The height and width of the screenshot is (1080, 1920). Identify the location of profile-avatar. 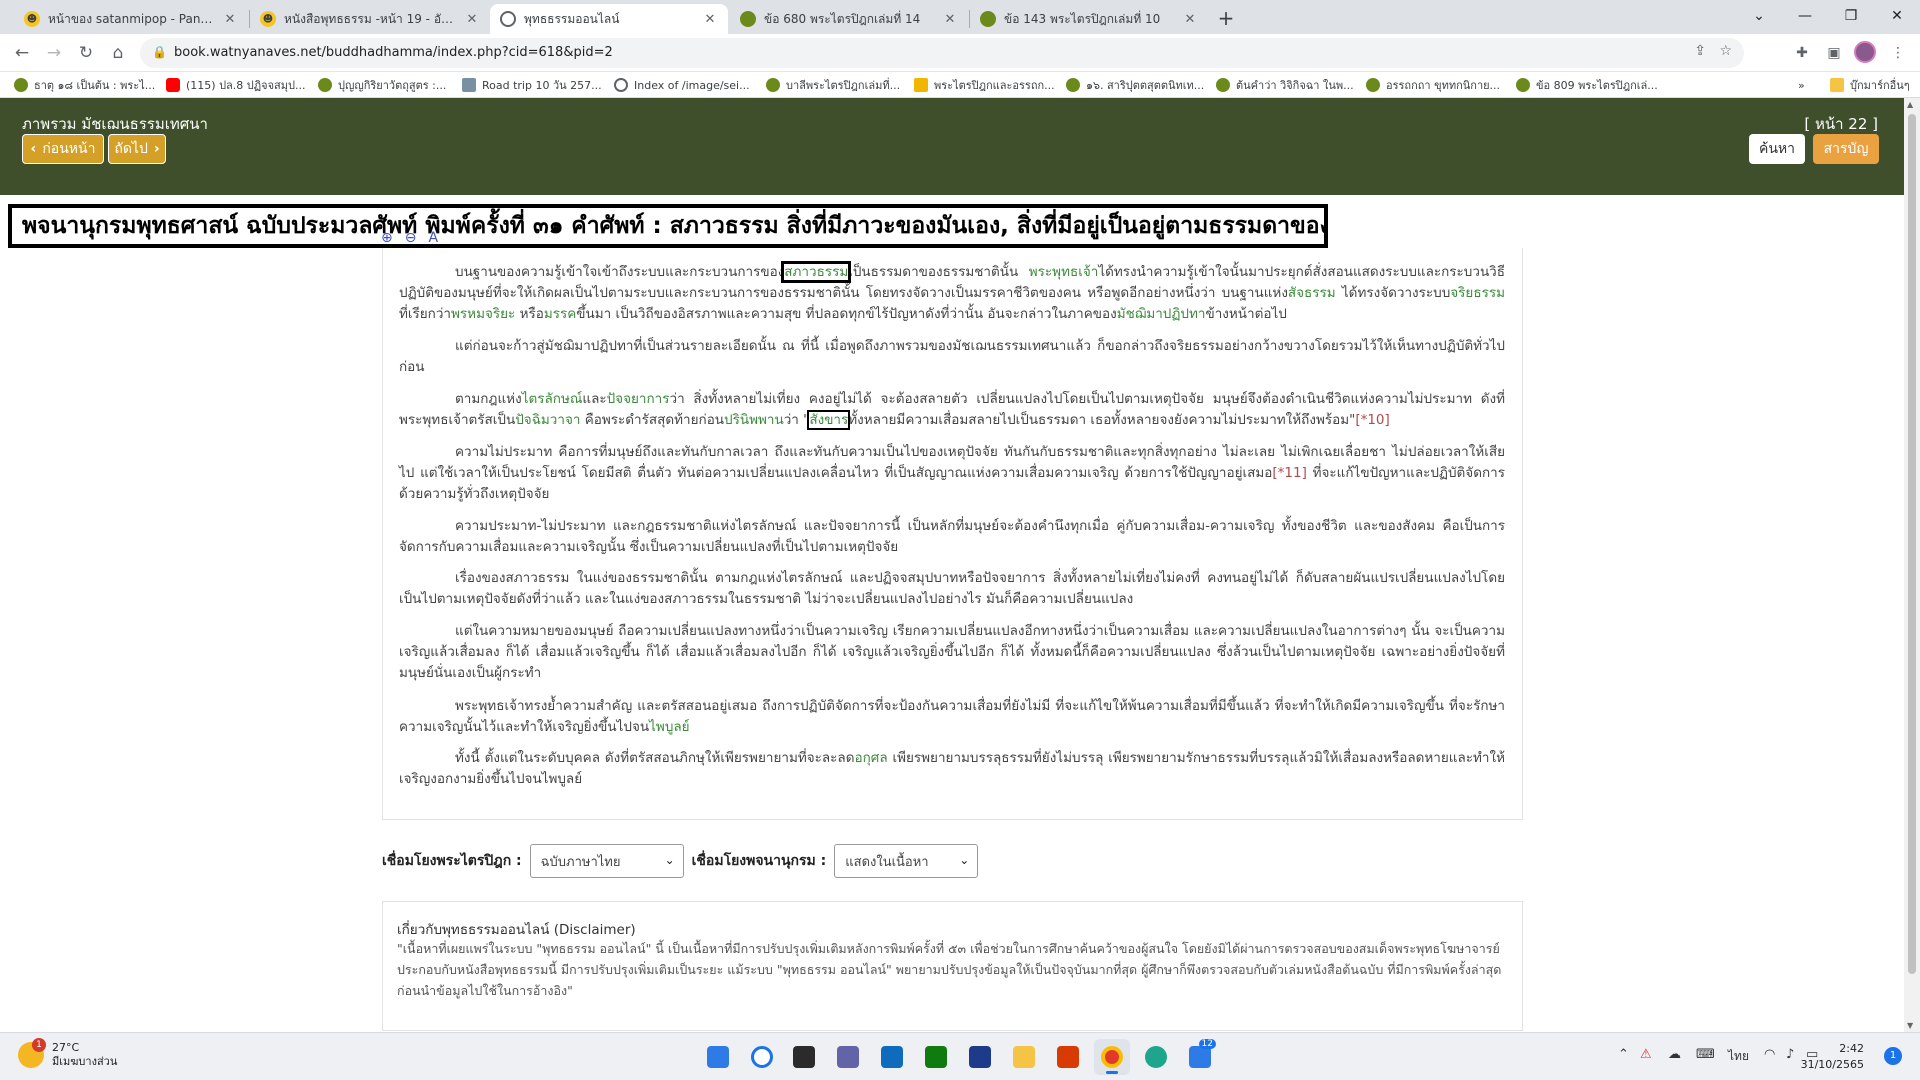
(1865, 52).